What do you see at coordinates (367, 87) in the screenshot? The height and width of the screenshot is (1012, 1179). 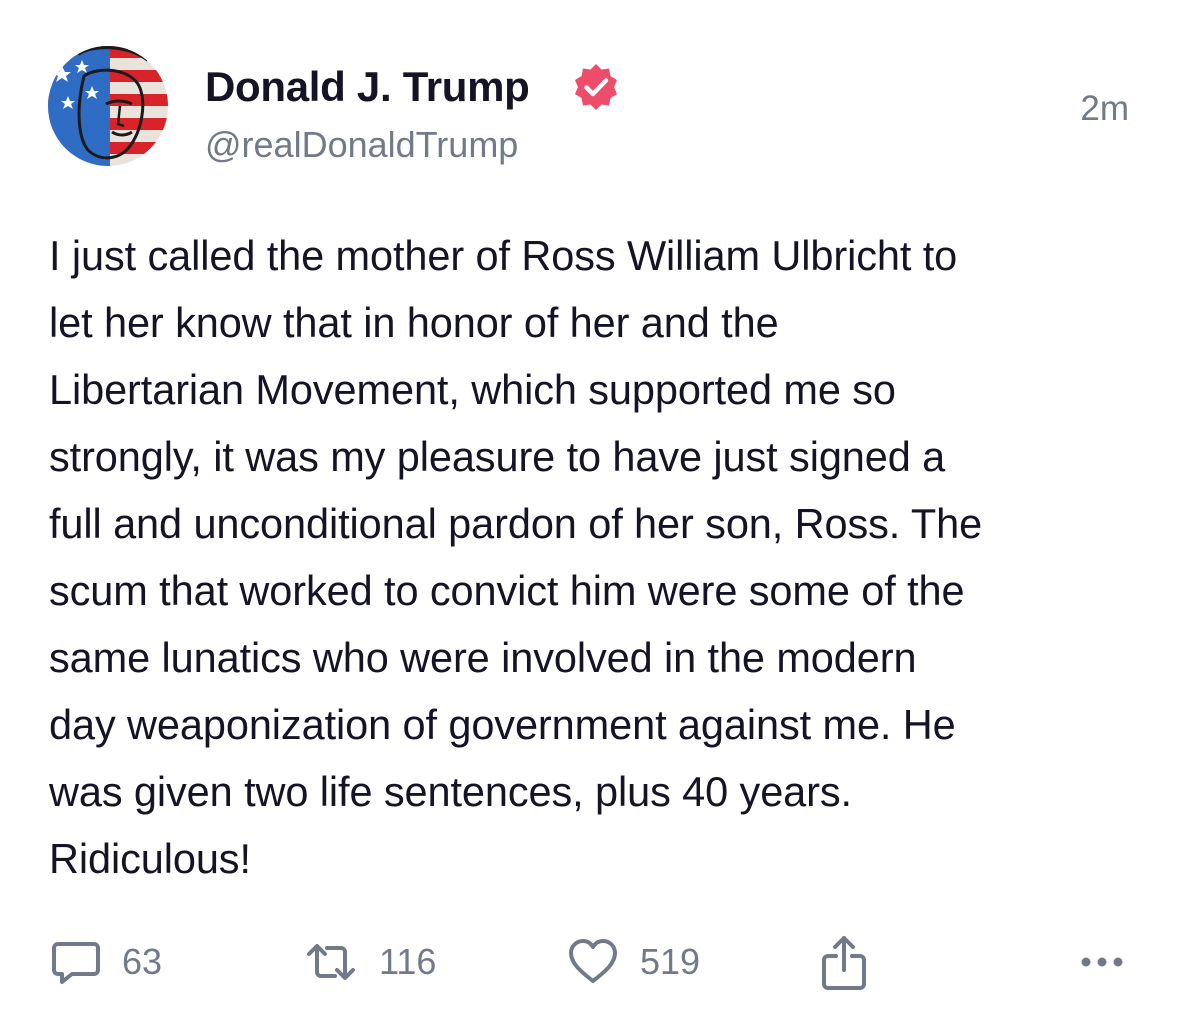 I see `author-display-name: Donald J. Trump` at bounding box center [367, 87].